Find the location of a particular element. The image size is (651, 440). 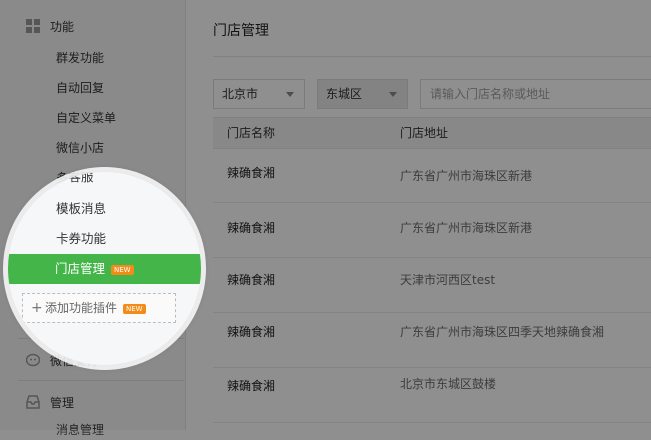

grid-icon is located at coordinates (33, 26).